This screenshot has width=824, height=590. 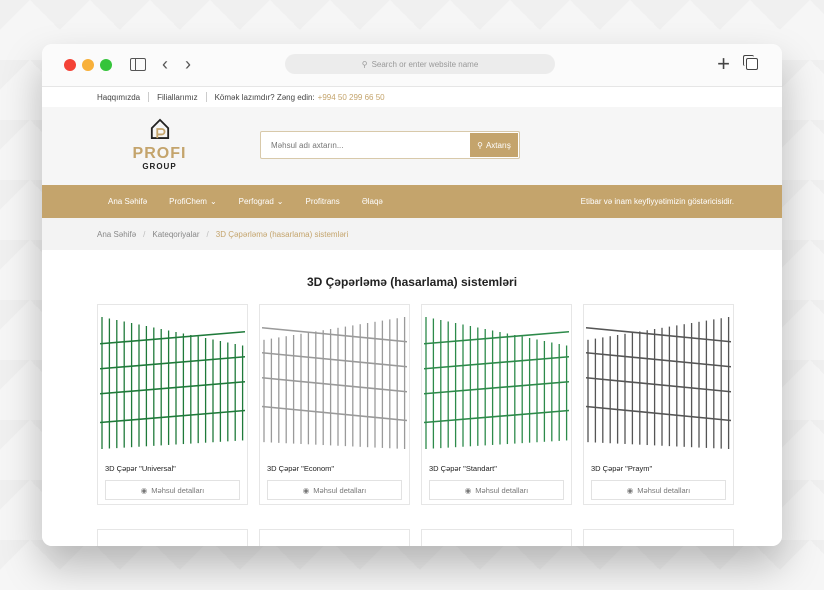 I want to click on breadcrumb-categories: Kateqoriyalar, so click(x=175, y=234).